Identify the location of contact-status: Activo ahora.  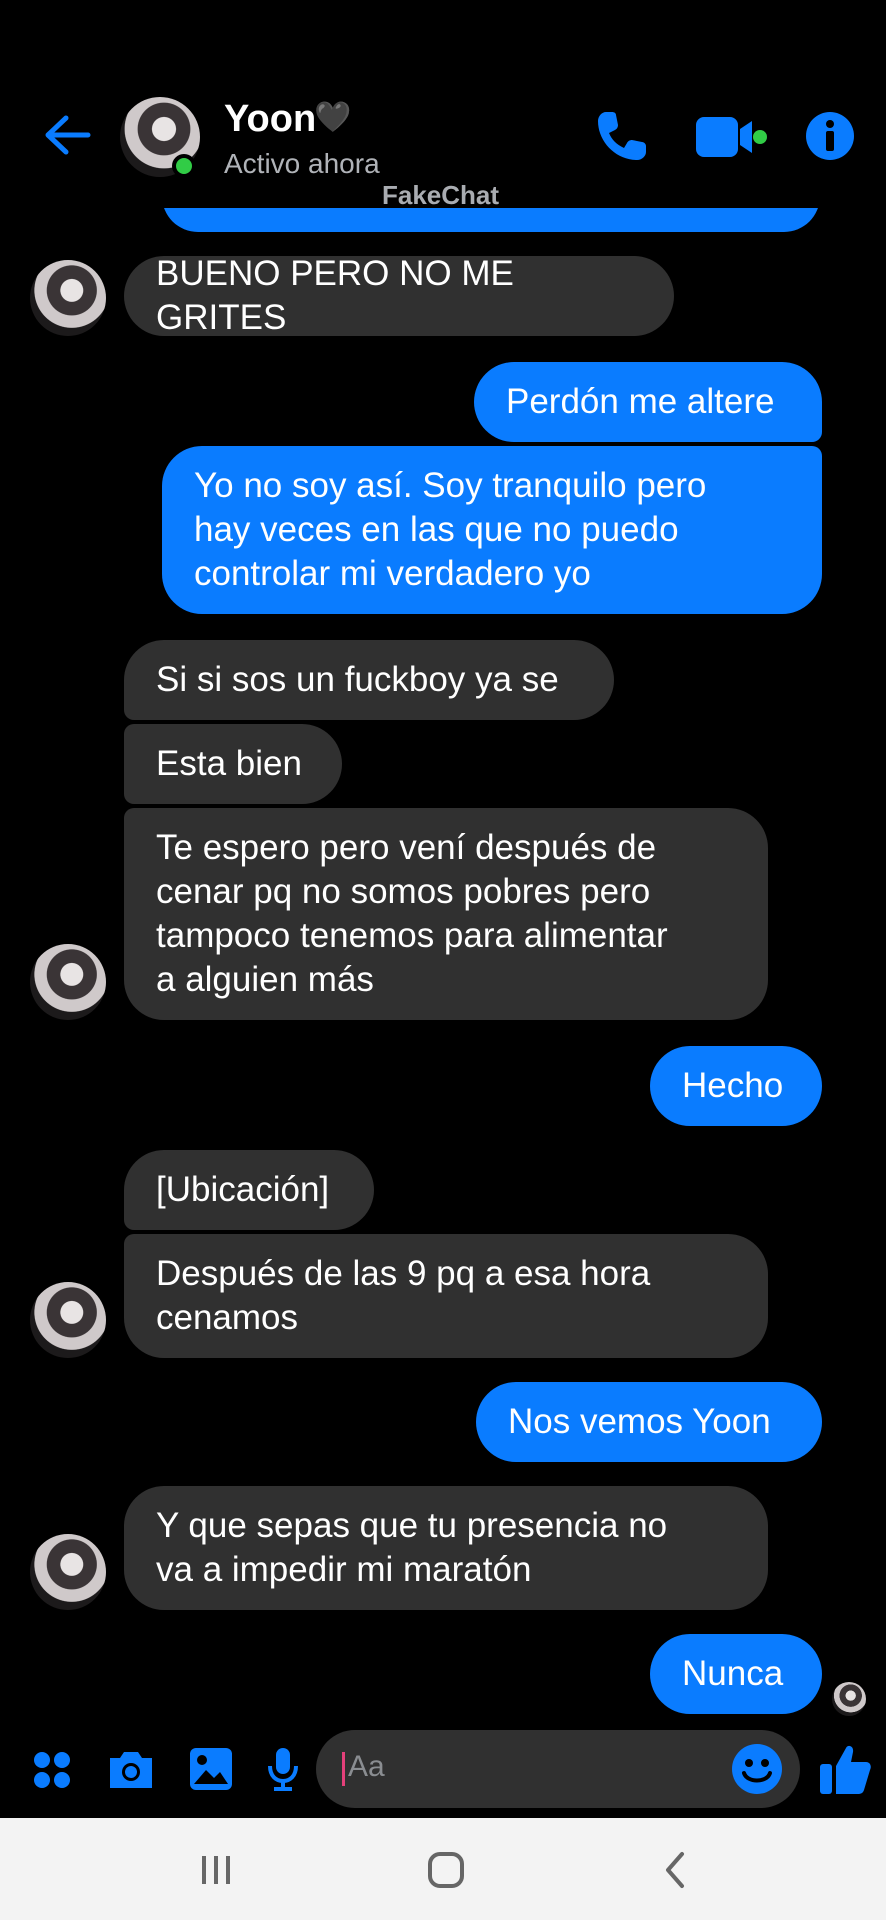
(302, 163).